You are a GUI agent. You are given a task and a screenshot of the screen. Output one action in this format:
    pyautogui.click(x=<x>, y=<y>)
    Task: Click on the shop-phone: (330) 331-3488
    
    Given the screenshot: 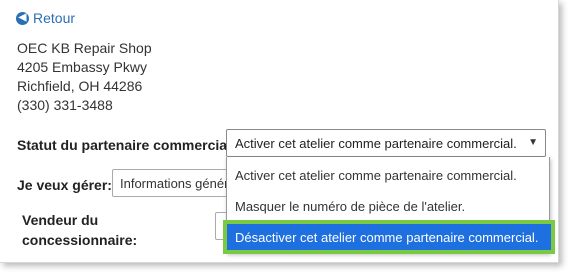 What is the action you would take?
    pyautogui.click(x=65, y=105)
    